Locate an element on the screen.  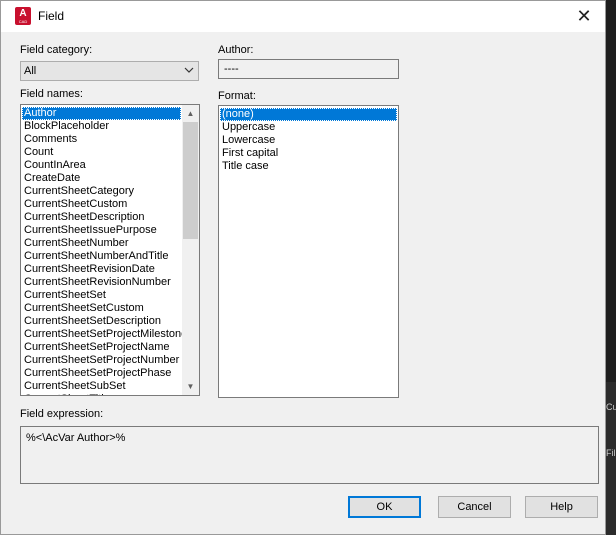
window-title: Field is located at coordinates (51, 16).